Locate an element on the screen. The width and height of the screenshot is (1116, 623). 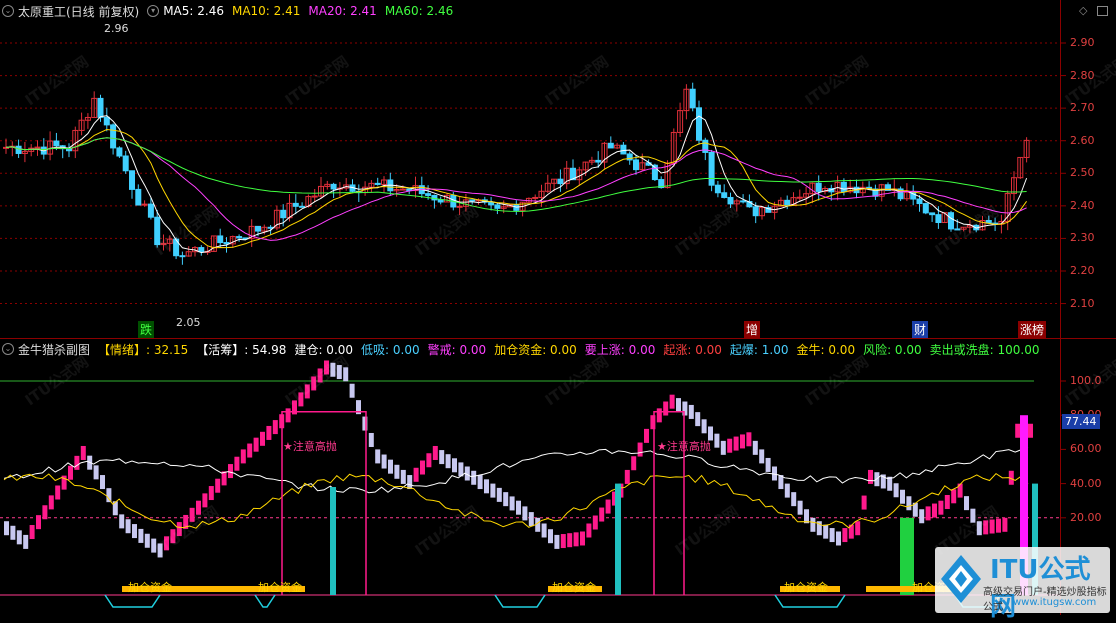
breakout-bar is located at coordinates (333, 541).